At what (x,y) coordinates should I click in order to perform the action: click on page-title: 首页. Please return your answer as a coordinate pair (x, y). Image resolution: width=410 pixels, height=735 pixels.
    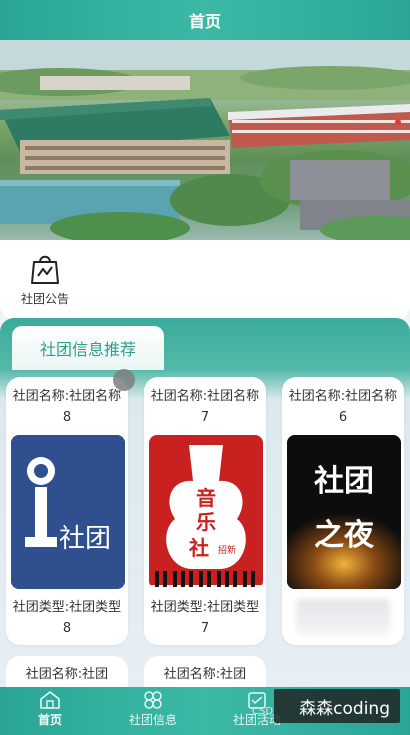
    Looking at the image, I should click on (204, 21).